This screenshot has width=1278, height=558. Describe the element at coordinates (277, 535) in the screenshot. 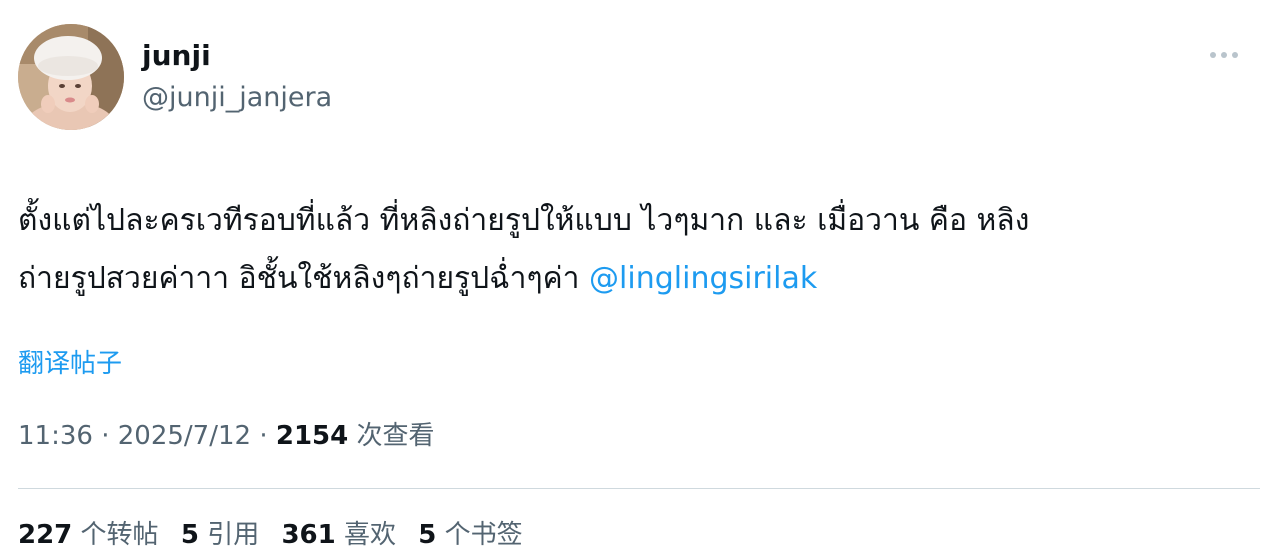

I see `engagement-stats: 227 个转帖 5 引用 361 喜欢 5 个书签` at that location.